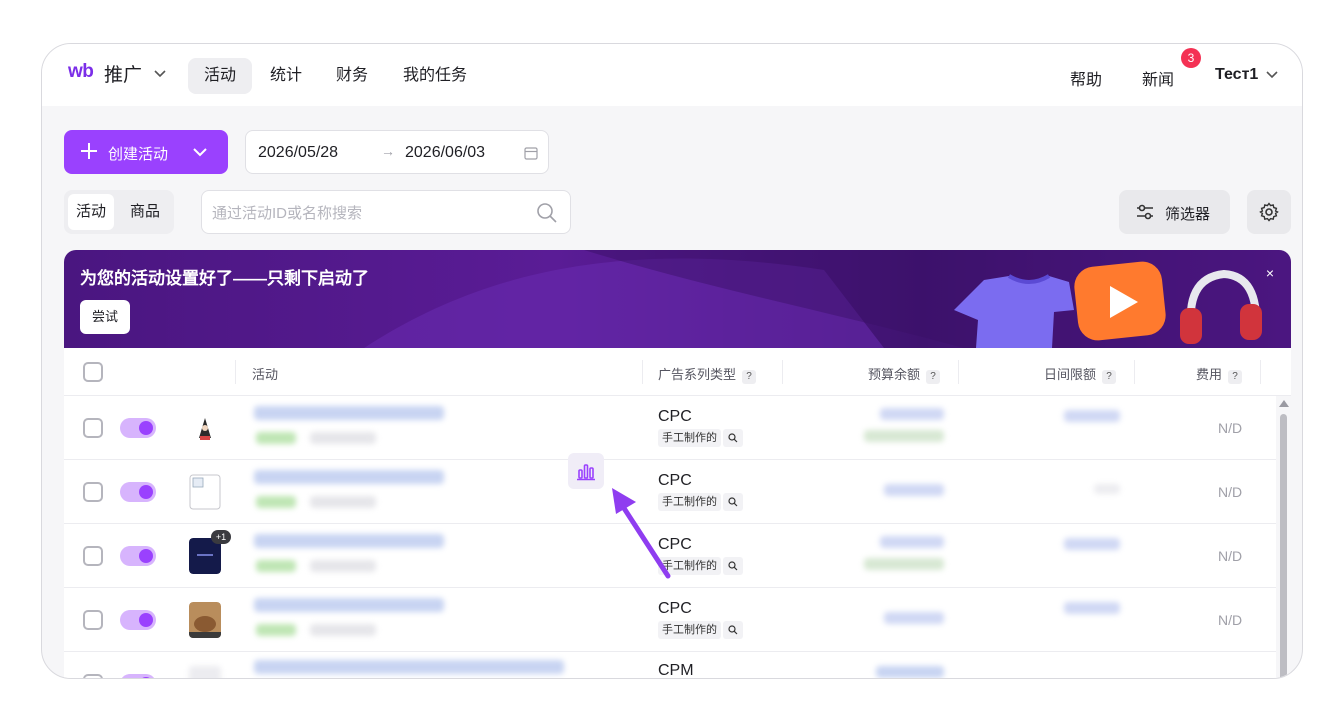 The width and height of the screenshot is (1344, 724). Describe the element at coordinates (286, 76) in the screenshot. I see `tab-statistics: 统计` at that location.